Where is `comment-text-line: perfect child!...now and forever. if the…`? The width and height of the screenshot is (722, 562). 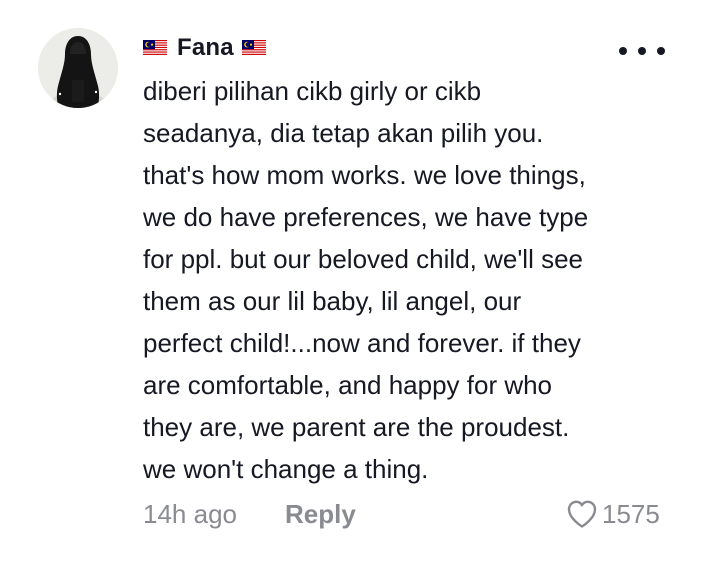
comment-text-line: perfect child!...now and forever. if the… is located at coordinates (362, 343).